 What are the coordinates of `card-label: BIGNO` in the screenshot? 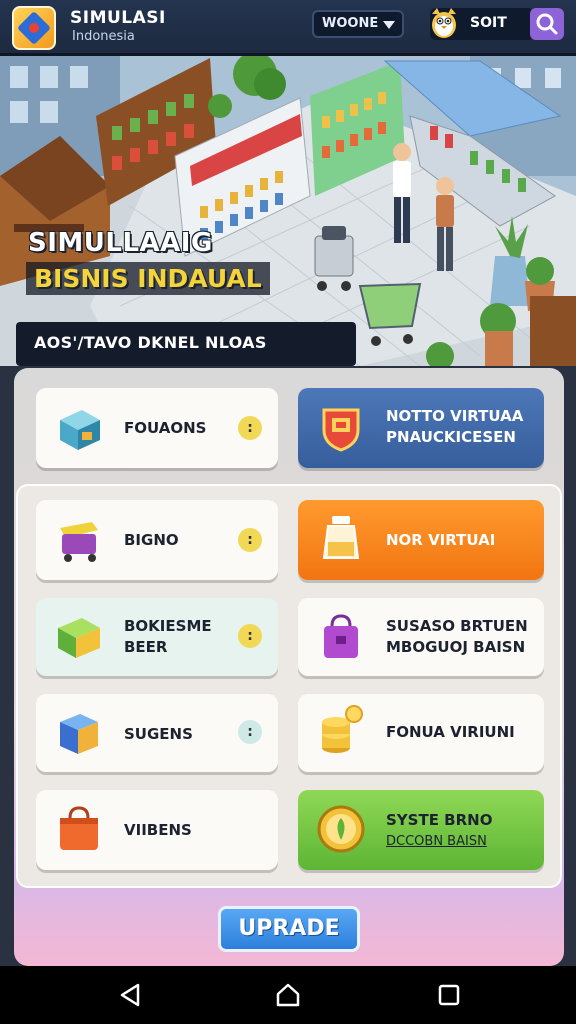 It's located at (151, 540).